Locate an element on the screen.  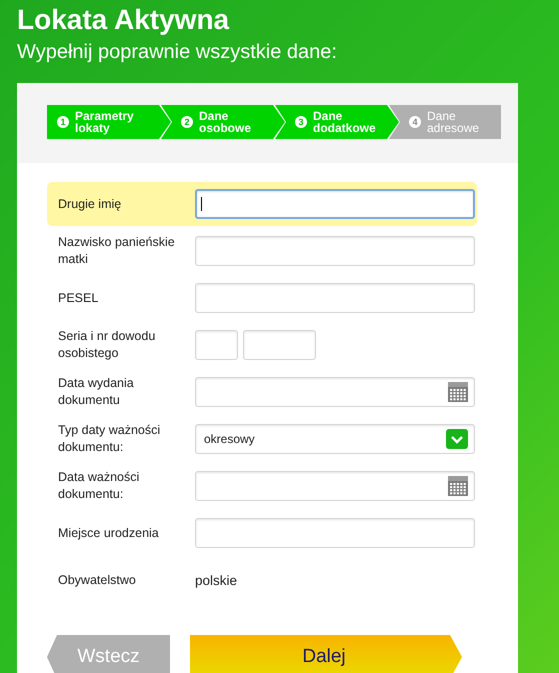
field-label: Data wydania dokumentu is located at coordinates (96, 392).